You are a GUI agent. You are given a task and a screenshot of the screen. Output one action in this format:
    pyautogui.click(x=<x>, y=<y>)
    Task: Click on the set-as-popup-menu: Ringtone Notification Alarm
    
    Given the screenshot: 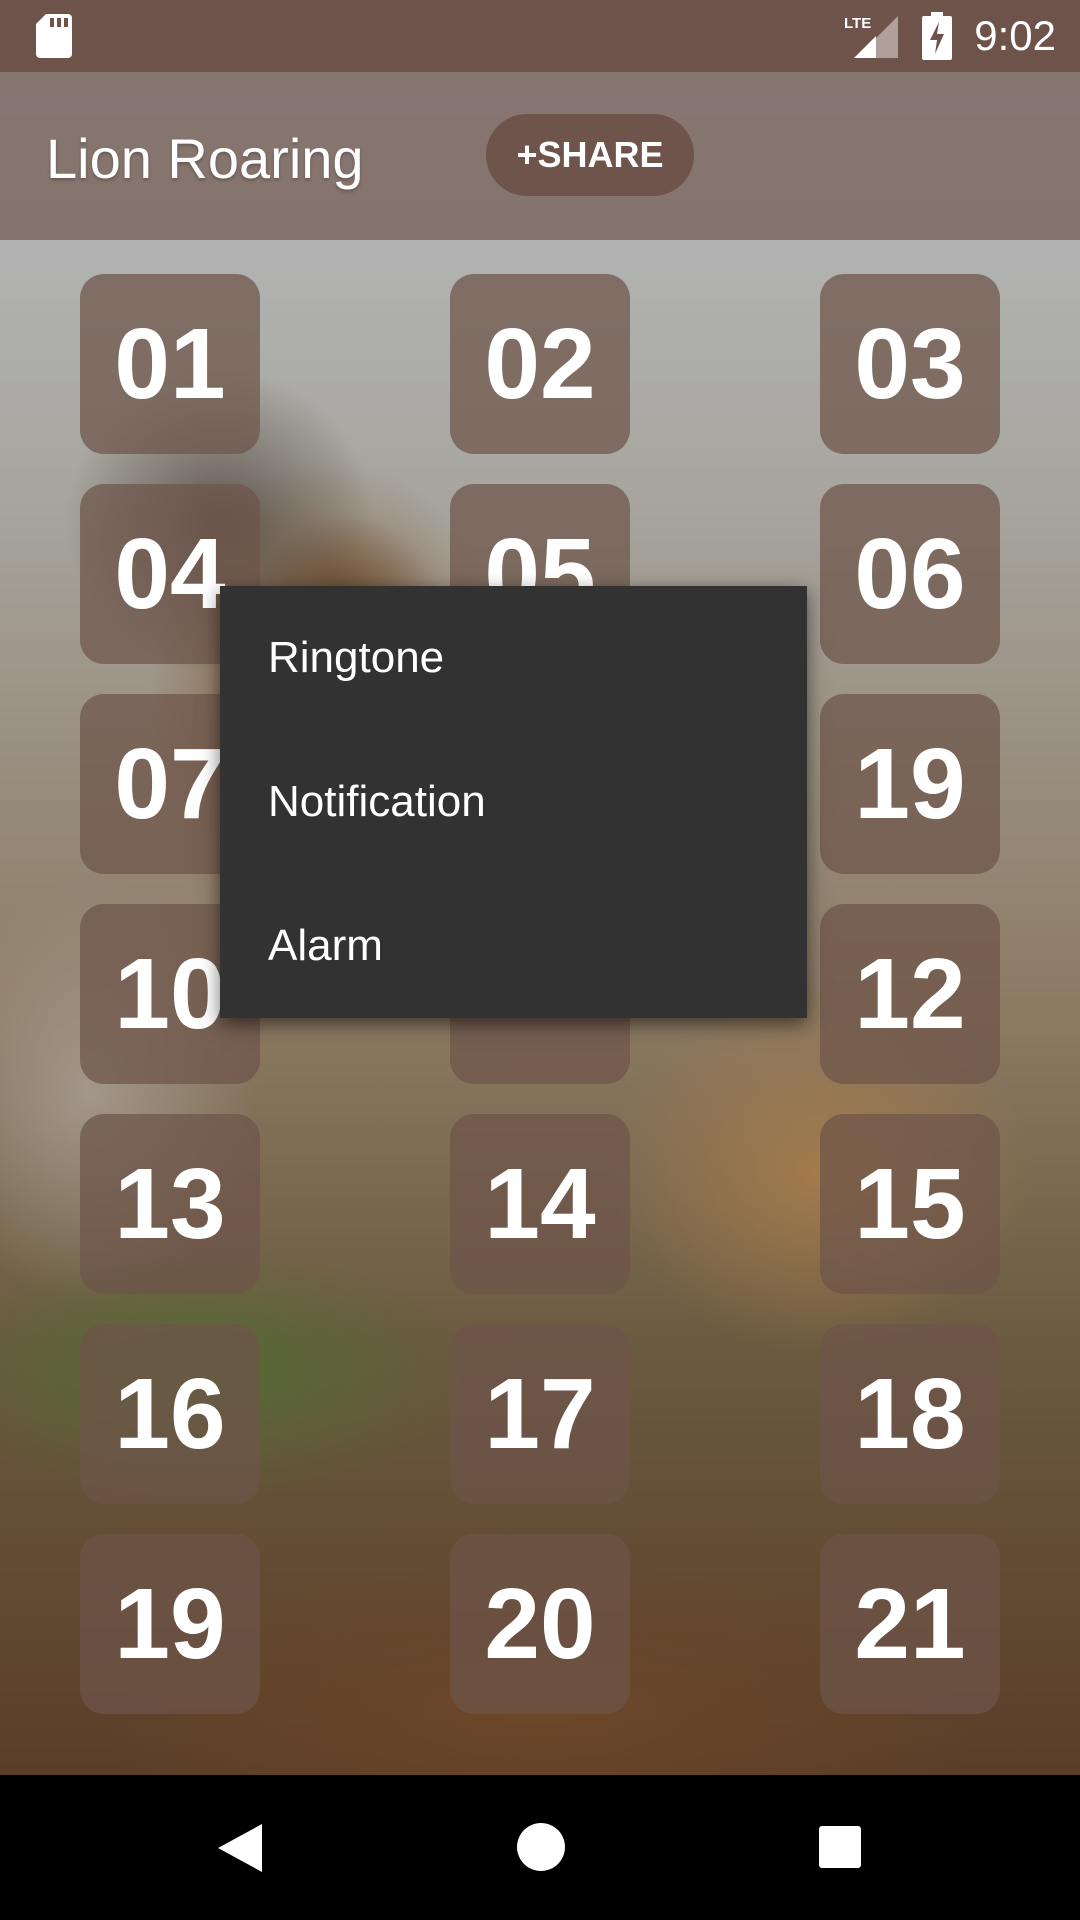 What is the action you would take?
    pyautogui.click(x=513, y=802)
    